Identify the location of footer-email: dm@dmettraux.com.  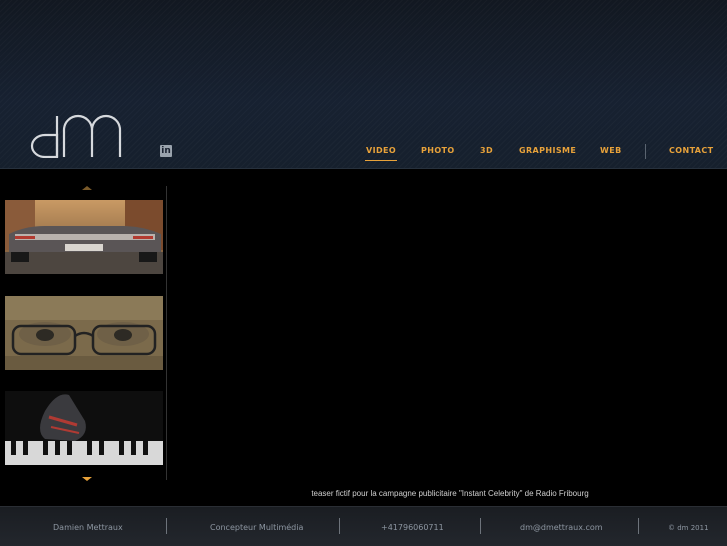
(561, 527).